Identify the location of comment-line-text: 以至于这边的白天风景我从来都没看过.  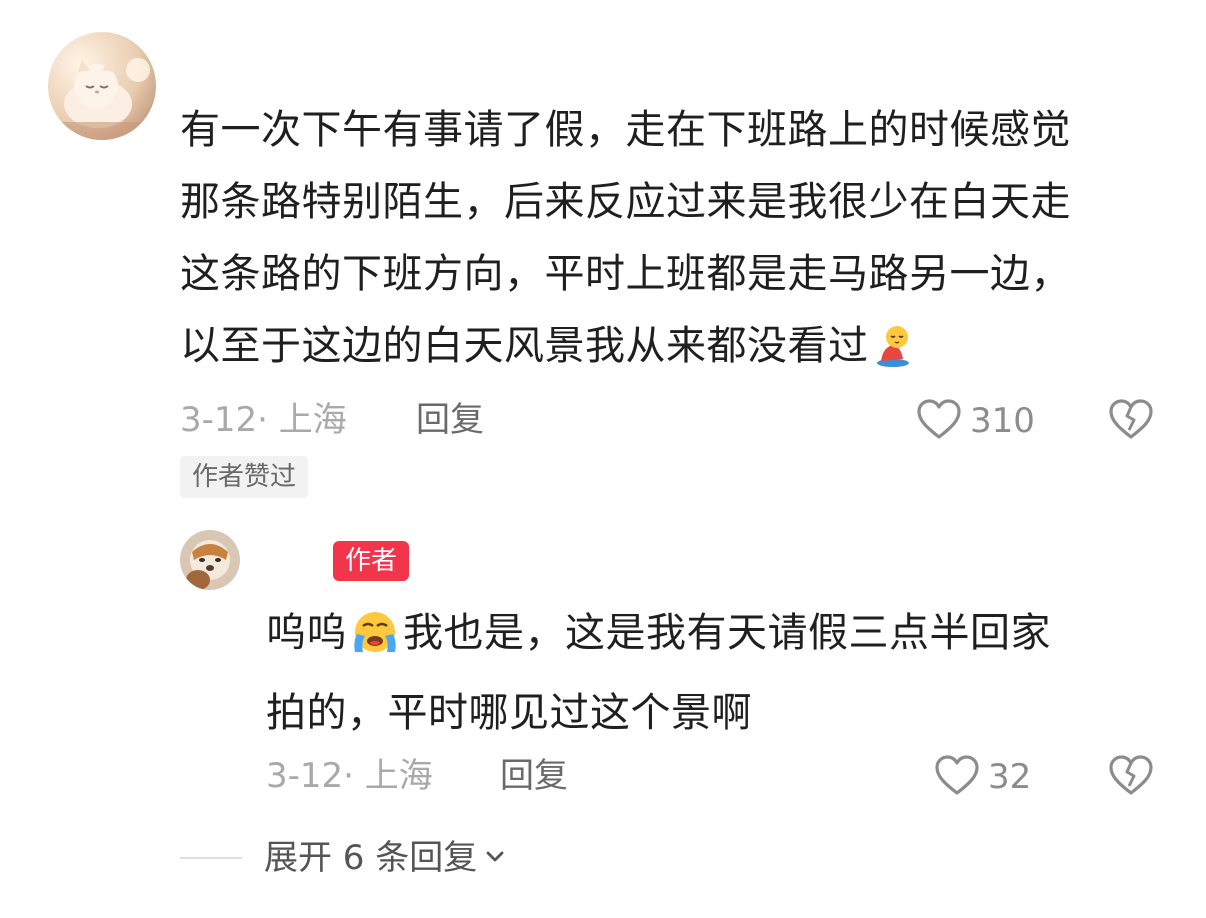
(524, 346).